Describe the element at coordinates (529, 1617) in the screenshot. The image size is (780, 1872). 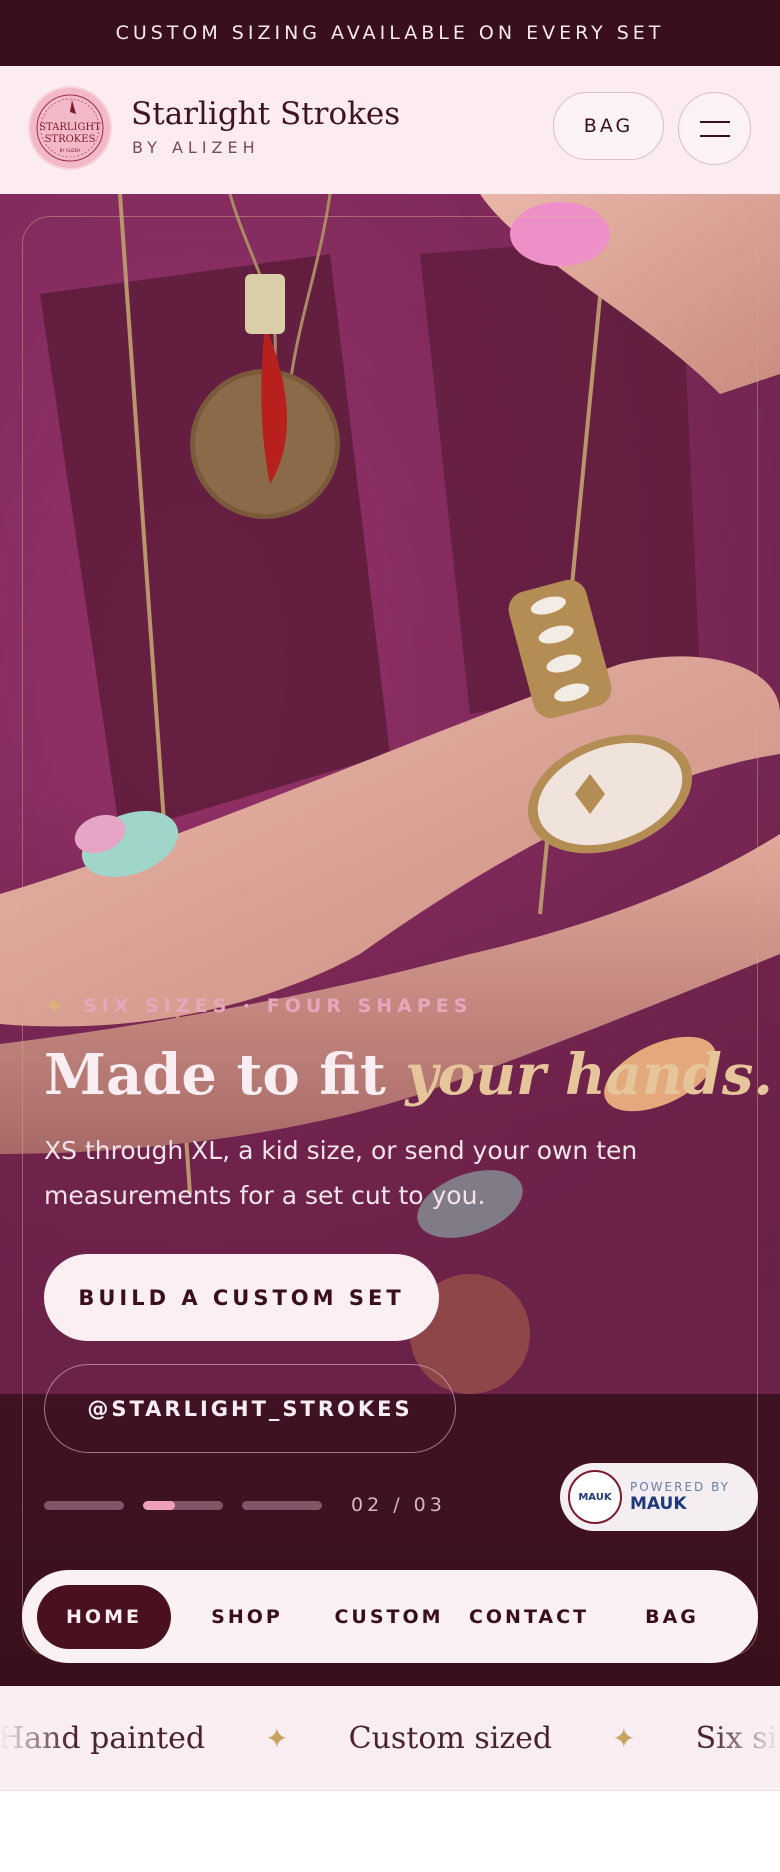
I see `nav-contact: CONTACT` at that location.